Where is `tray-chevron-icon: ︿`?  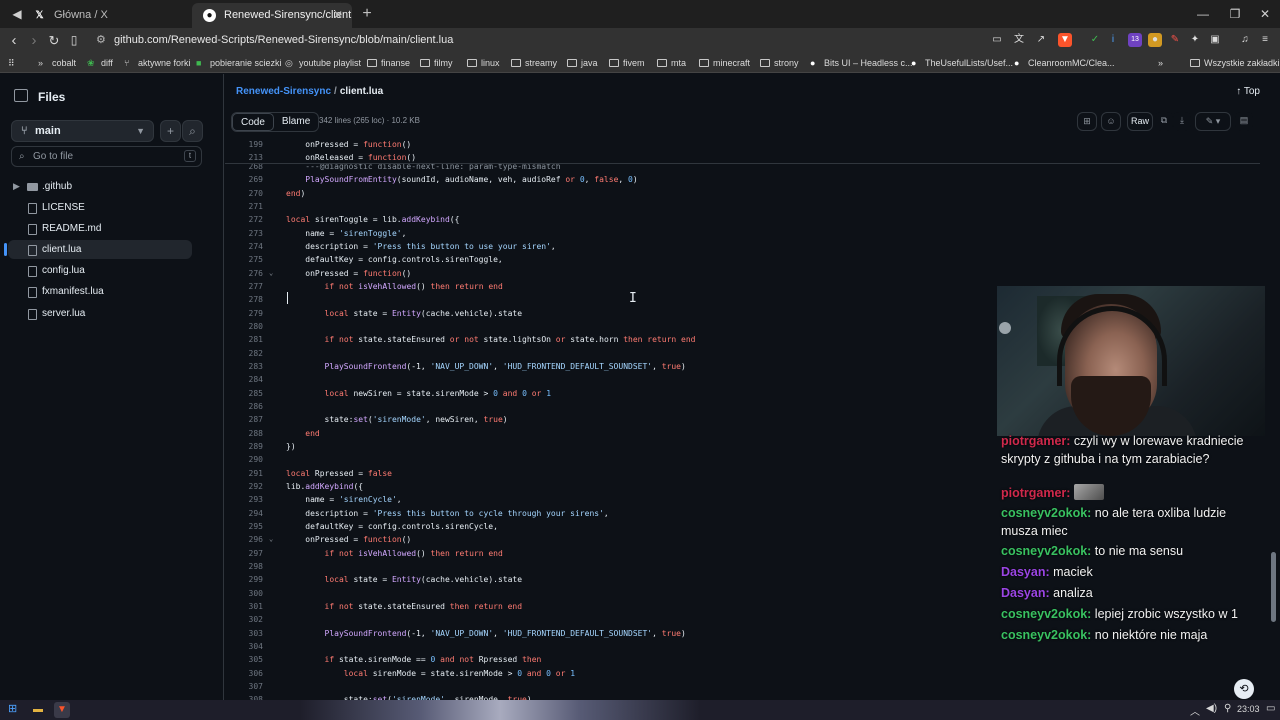
tray-chevron-icon: ︿ is located at coordinates (1195, 710).